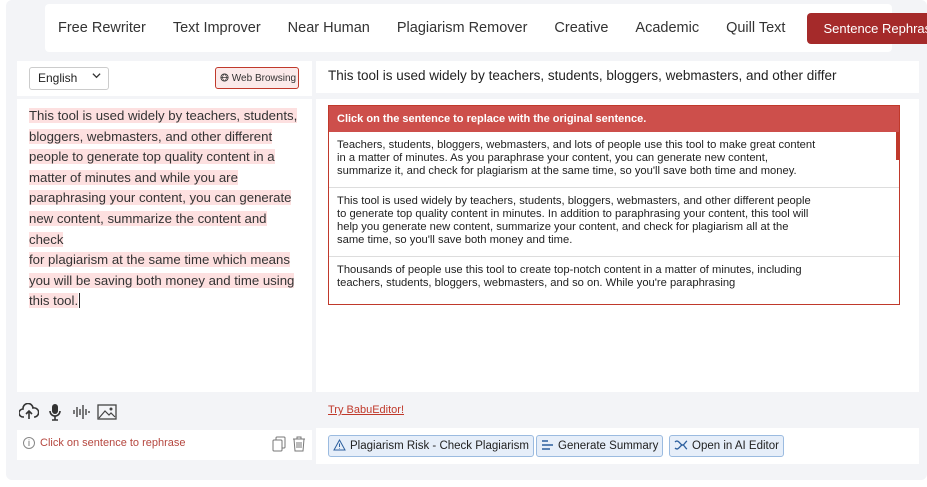 This screenshot has width=927, height=487. What do you see at coordinates (667, 28) in the screenshot?
I see `tab-academic: Academic` at bounding box center [667, 28].